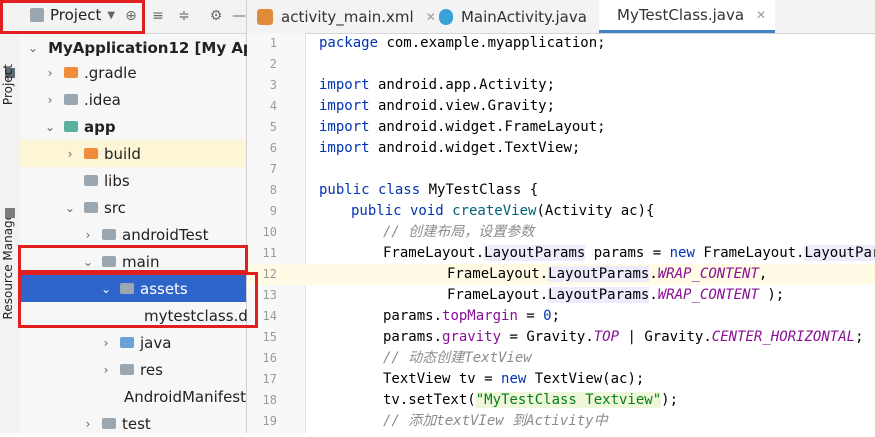 The width and height of the screenshot is (875, 437). I want to click on tree-row-java: › java, so click(133, 342).